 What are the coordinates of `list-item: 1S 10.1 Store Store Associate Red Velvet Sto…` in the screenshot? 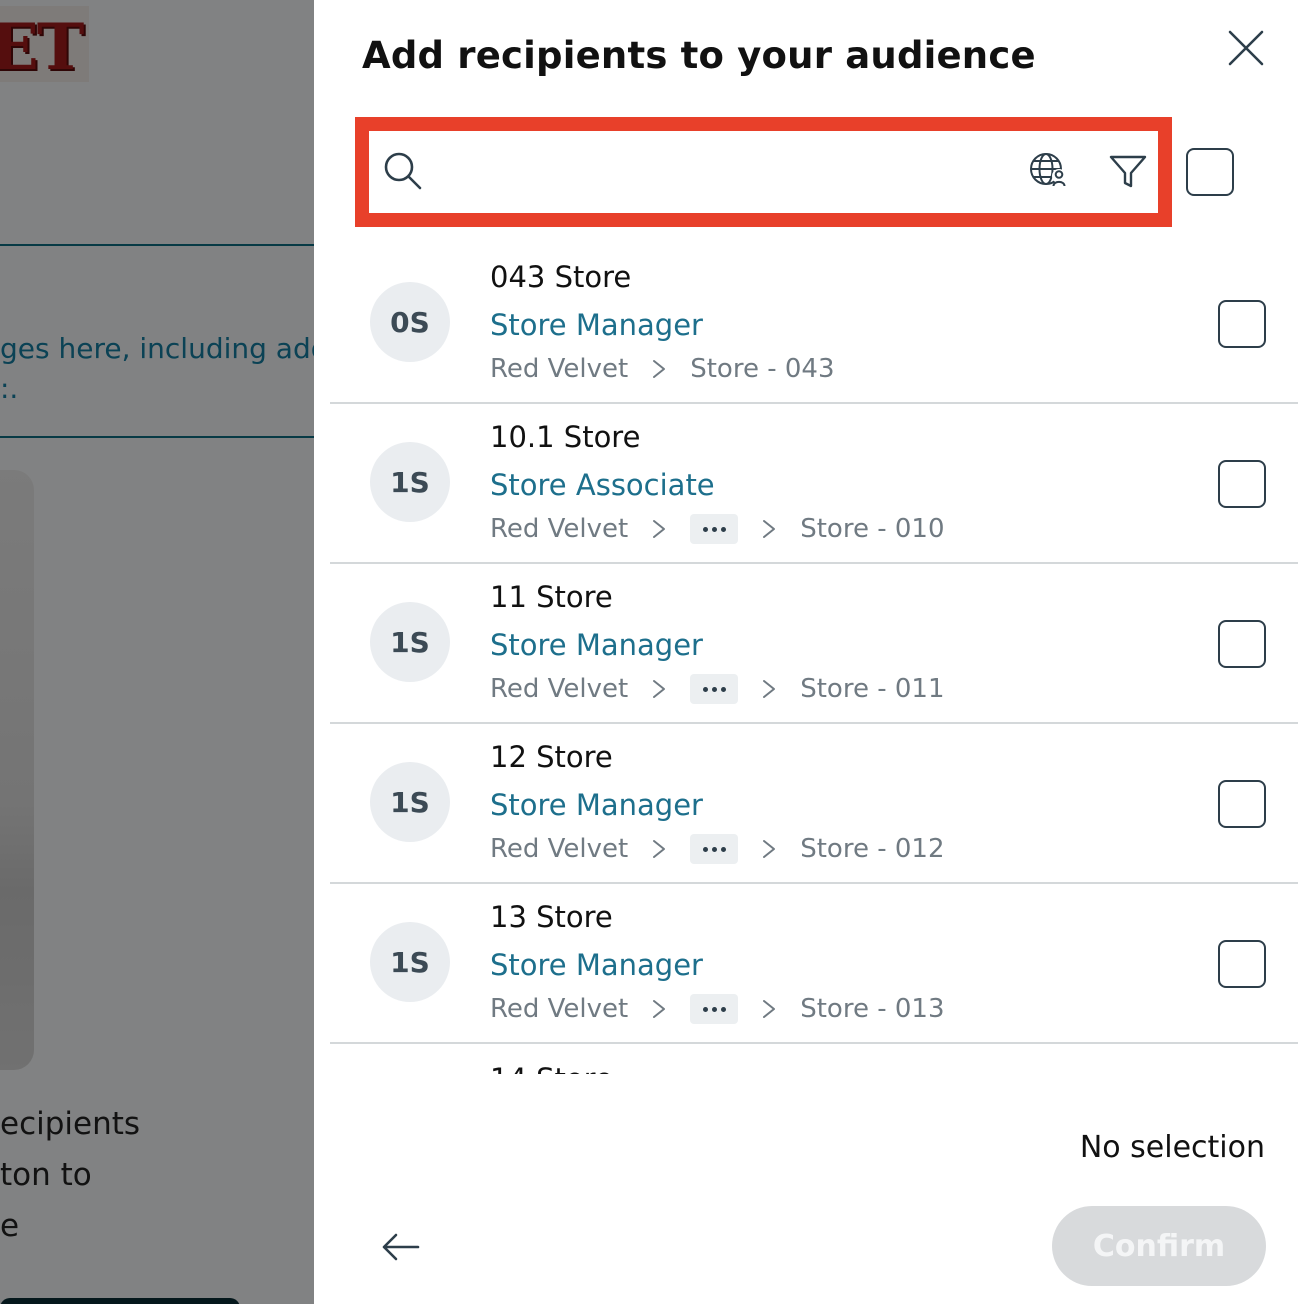 It's located at (814, 484).